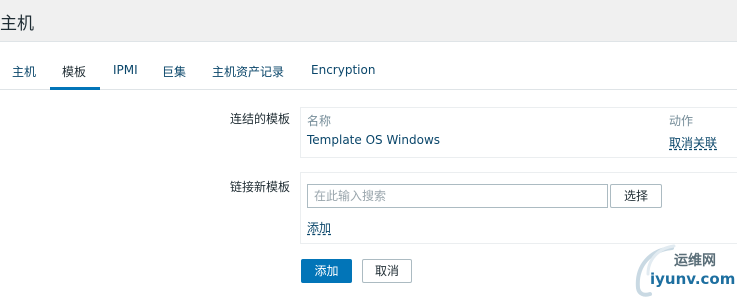 The height and width of the screenshot is (297, 737). I want to click on tab-ipmi: IPMI, so click(125, 70).